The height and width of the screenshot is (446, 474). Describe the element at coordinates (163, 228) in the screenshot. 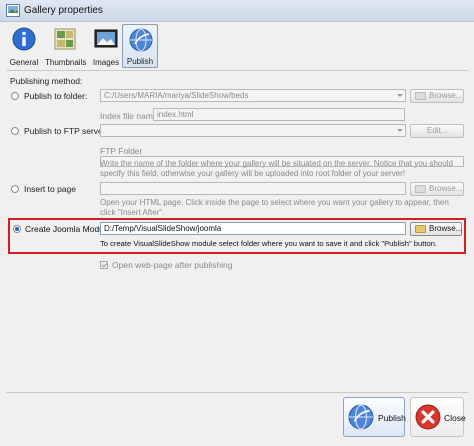

I see `joomla-path-value: D:/Temp/VisualSlideShow/joomla` at that location.